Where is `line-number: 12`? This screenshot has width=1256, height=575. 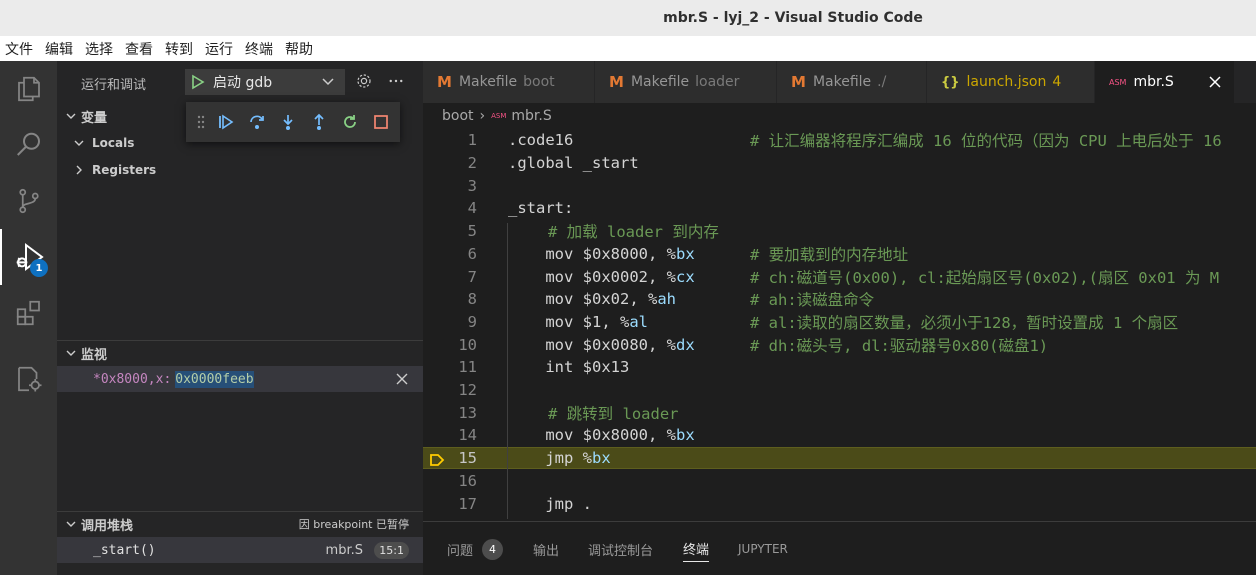 line-number: 12 is located at coordinates (450, 390).